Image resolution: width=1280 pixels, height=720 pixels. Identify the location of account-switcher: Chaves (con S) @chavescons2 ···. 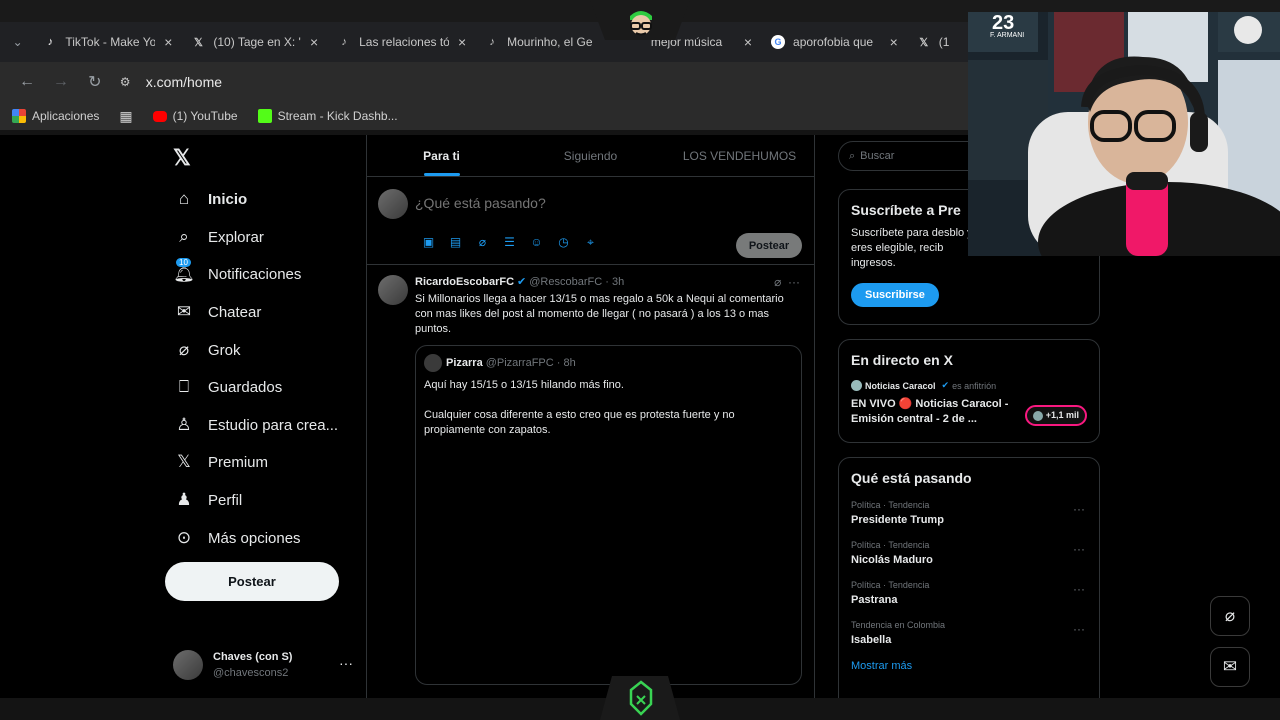
(263, 665).